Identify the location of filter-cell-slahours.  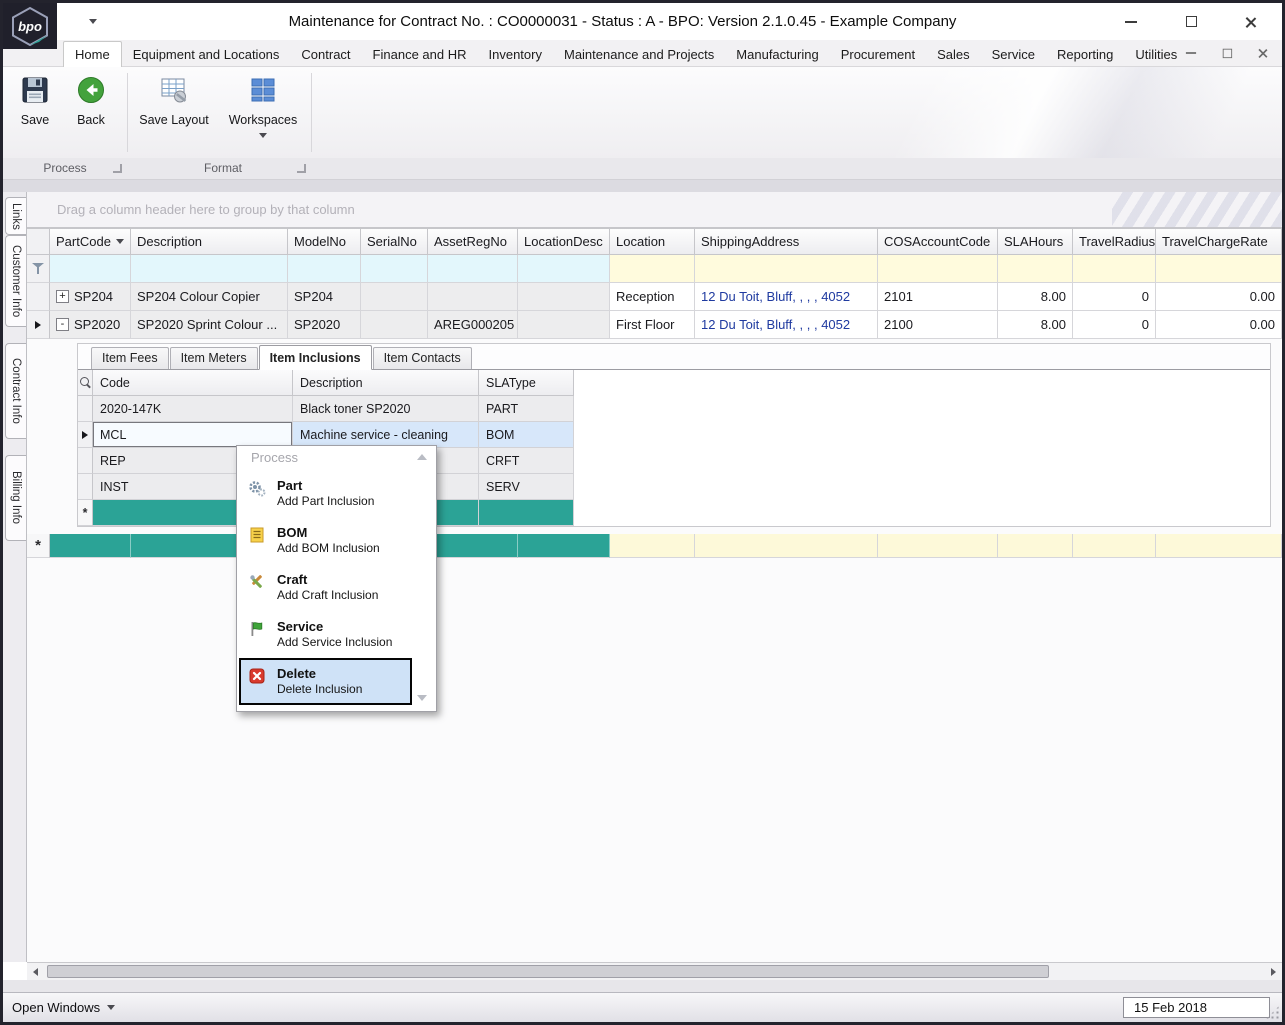
(1035, 269).